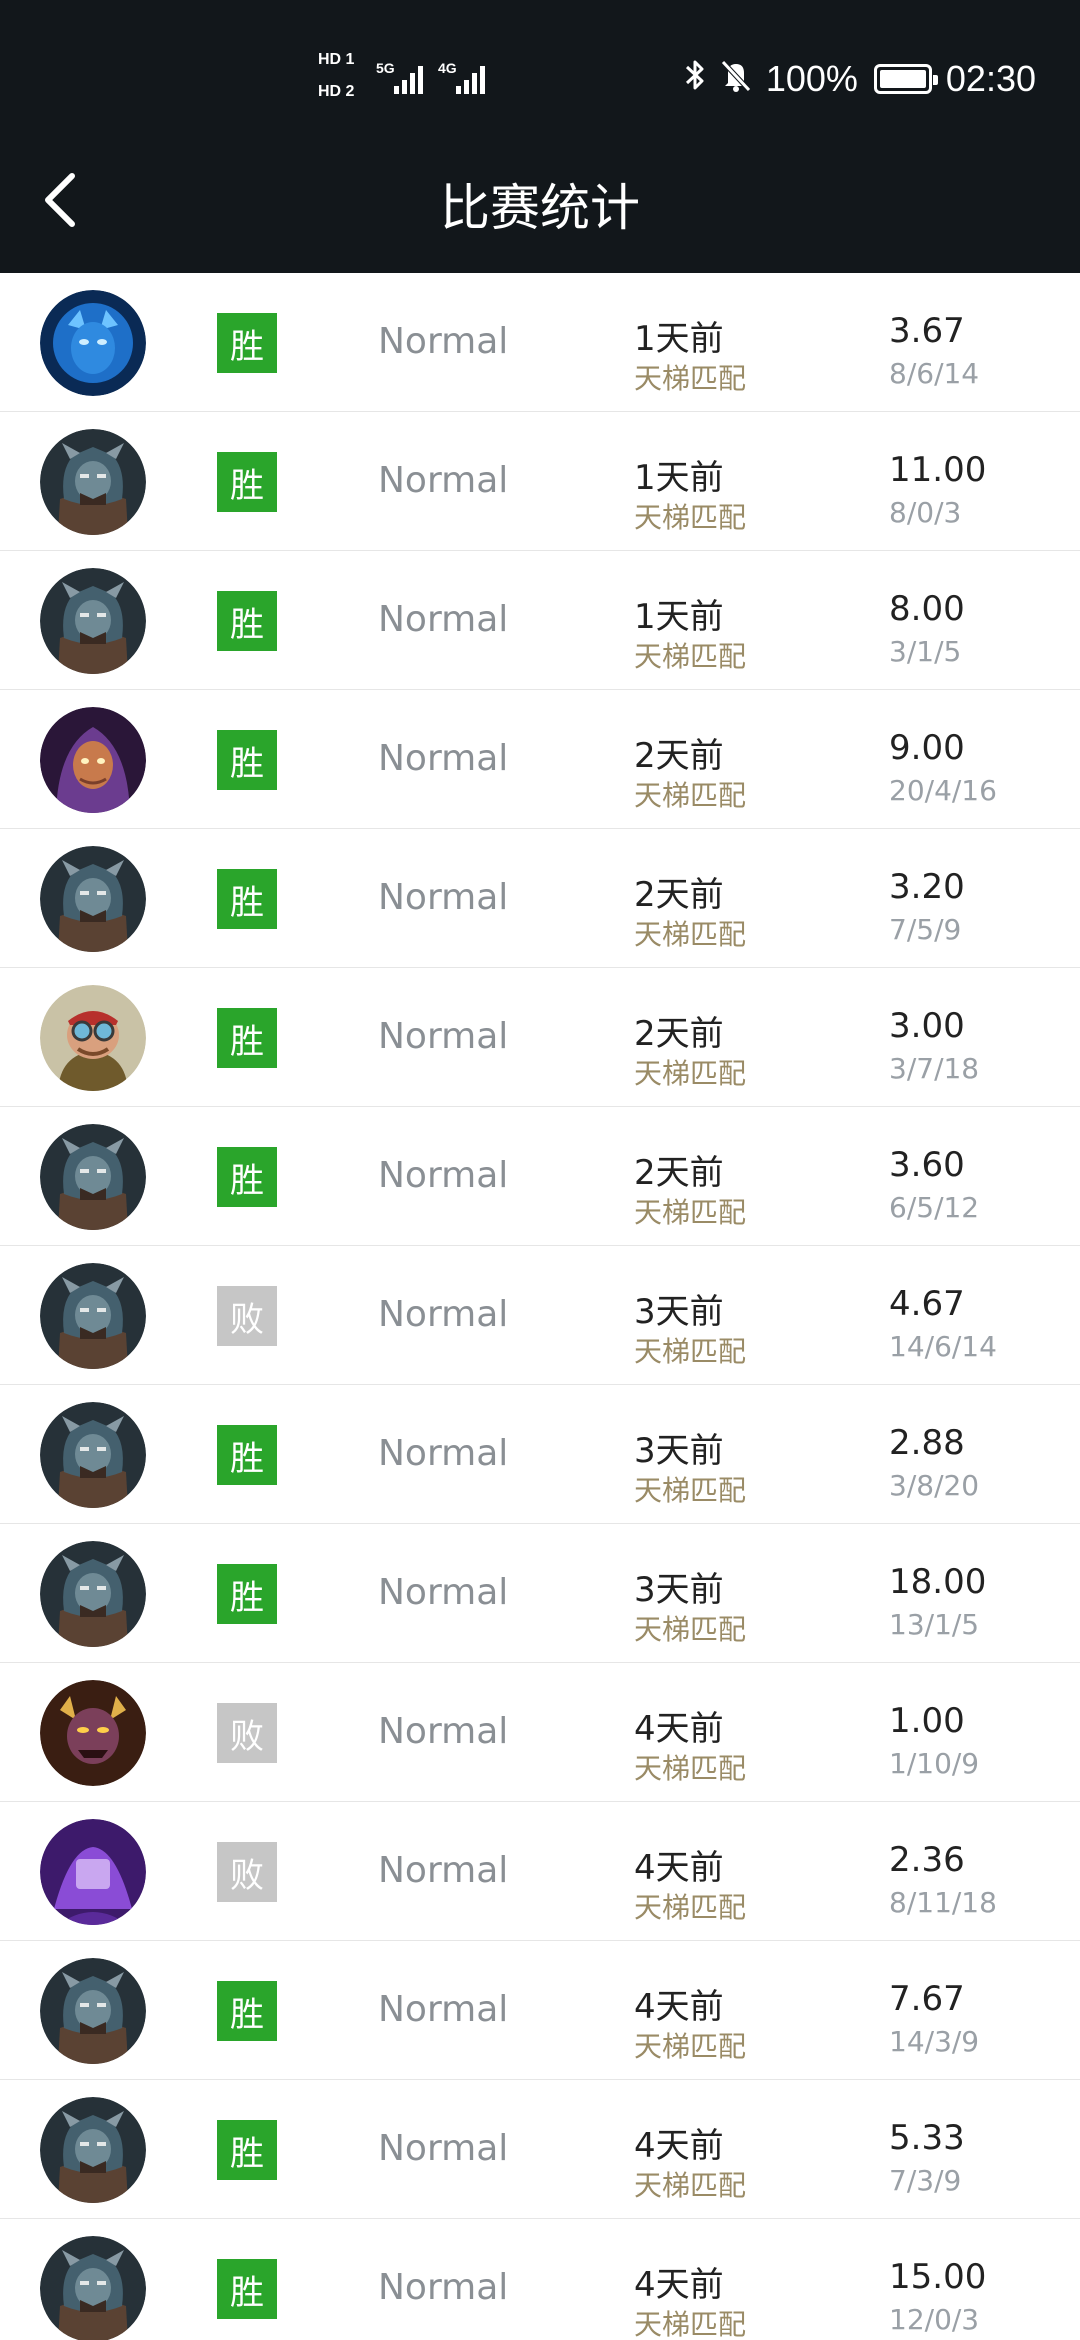 The image size is (1080, 2340). Describe the element at coordinates (860, 79) in the screenshot. I see `status-right: 100% 02:30` at that location.